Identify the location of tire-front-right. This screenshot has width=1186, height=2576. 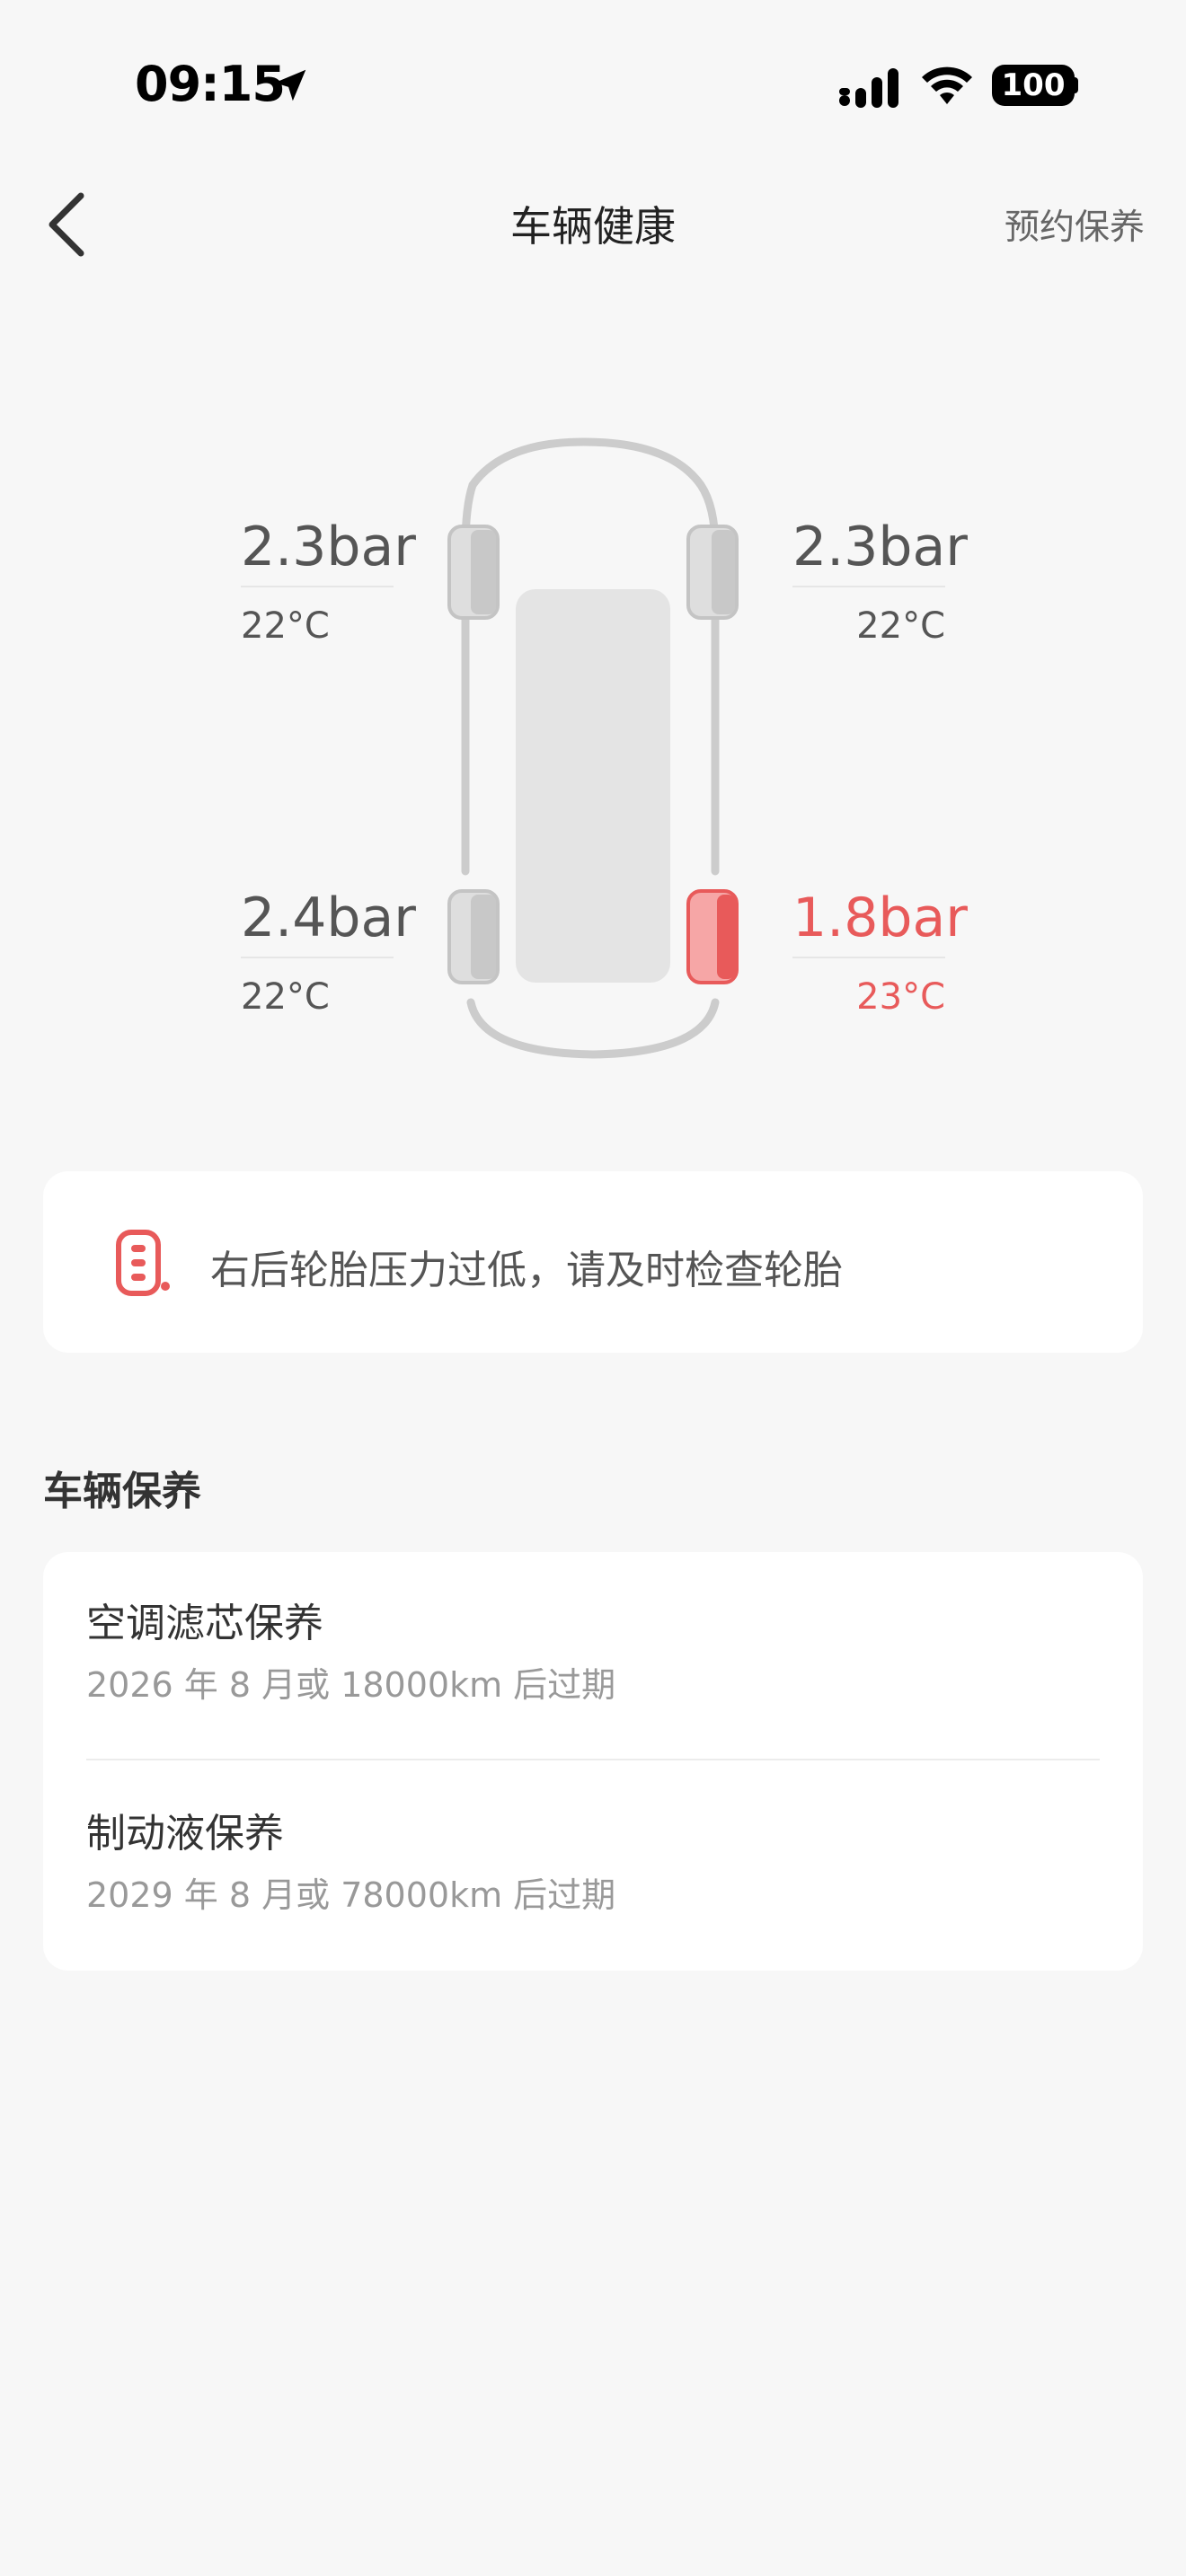
(712, 572).